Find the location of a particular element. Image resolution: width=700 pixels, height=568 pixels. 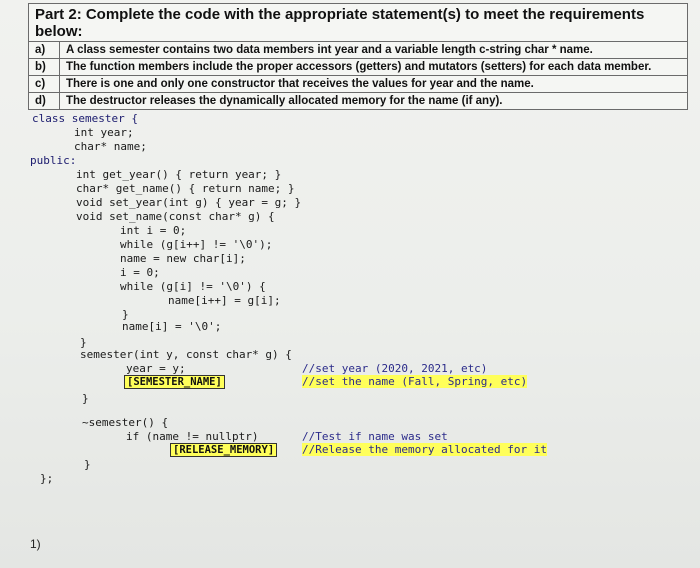

code-line-set-year: void set_year(int g) { year = g; } is located at coordinates (189, 202).